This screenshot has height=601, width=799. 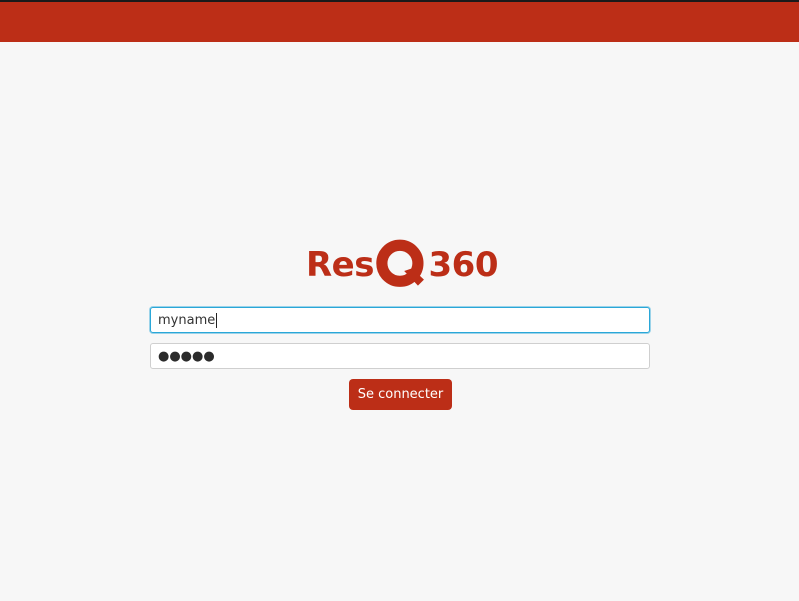 I want to click on password-mask: ●●●●●, so click(x=186, y=356).